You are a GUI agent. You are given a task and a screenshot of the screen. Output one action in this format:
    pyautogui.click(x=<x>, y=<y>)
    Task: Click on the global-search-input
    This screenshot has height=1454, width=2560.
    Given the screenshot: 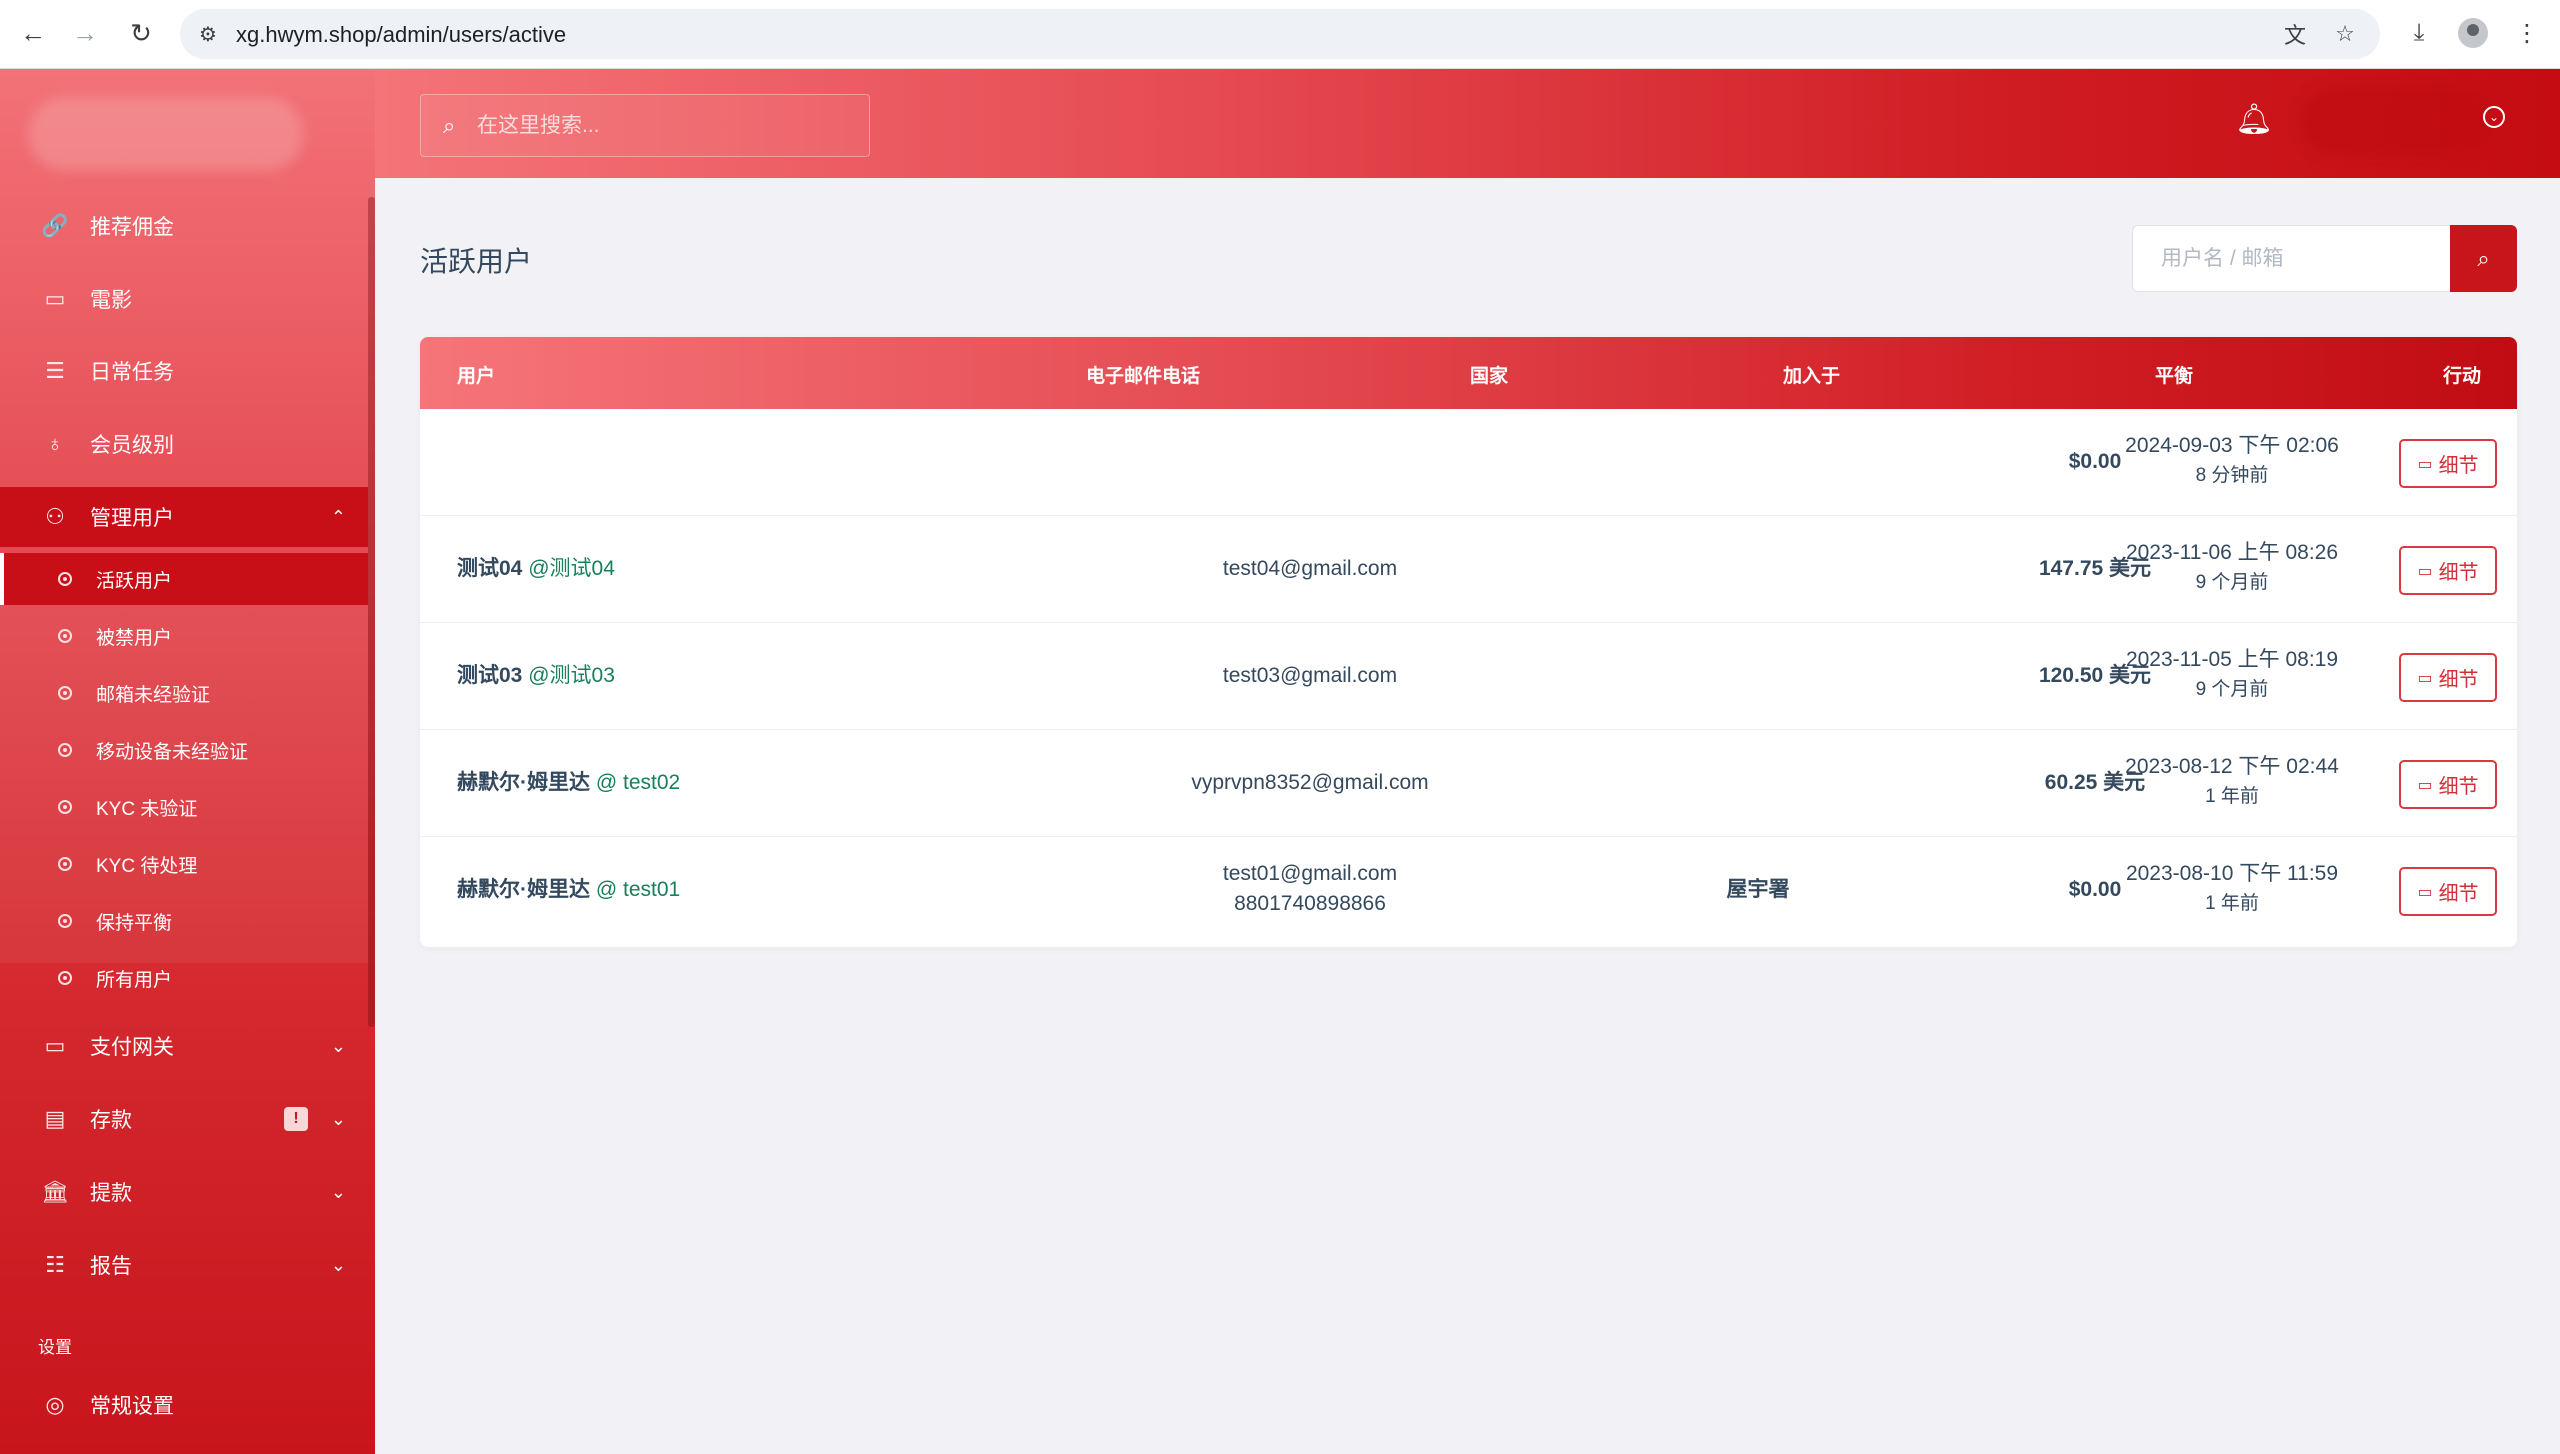 What is the action you would take?
    pyautogui.click(x=662, y=126)
    